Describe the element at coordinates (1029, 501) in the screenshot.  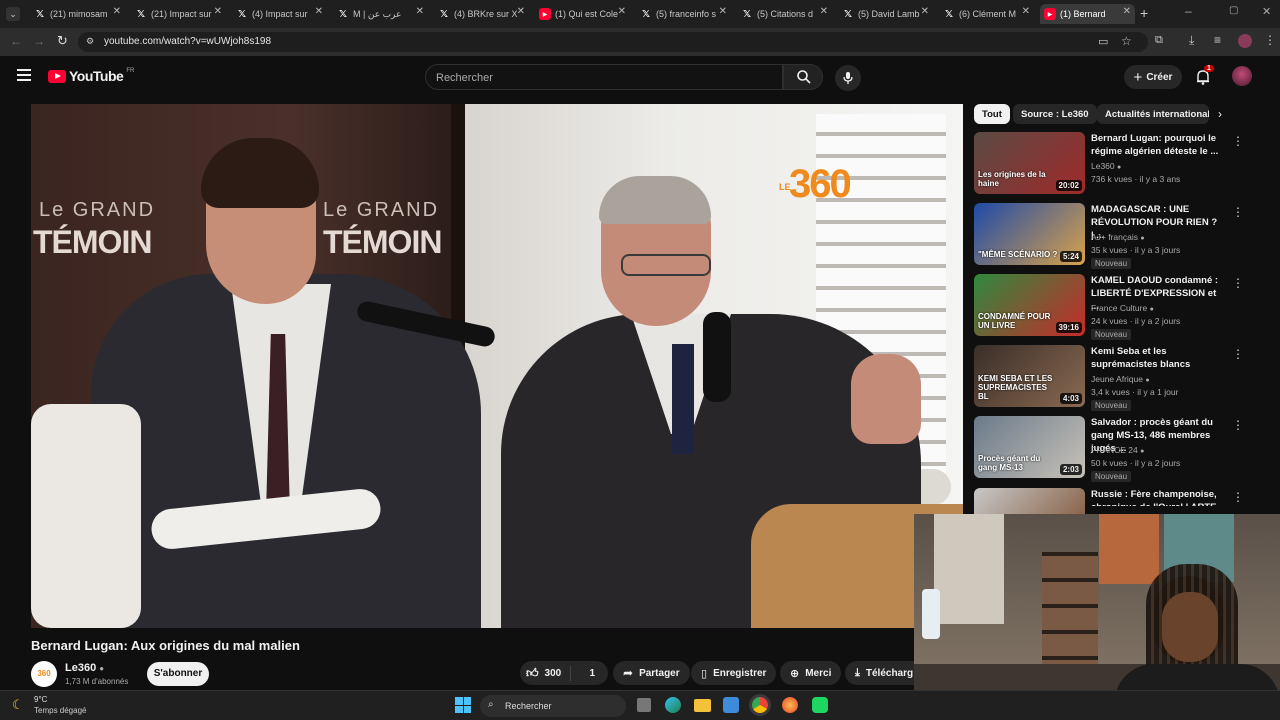
I see `video-thumbnail: arte` at that location.